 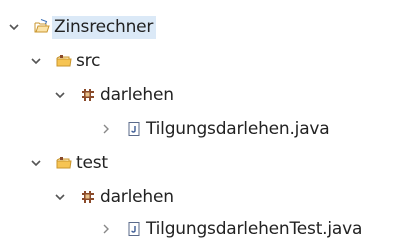 I want to click on tree-item-label: Tilgungsdarlehen.java, so click(x=238, y=129).